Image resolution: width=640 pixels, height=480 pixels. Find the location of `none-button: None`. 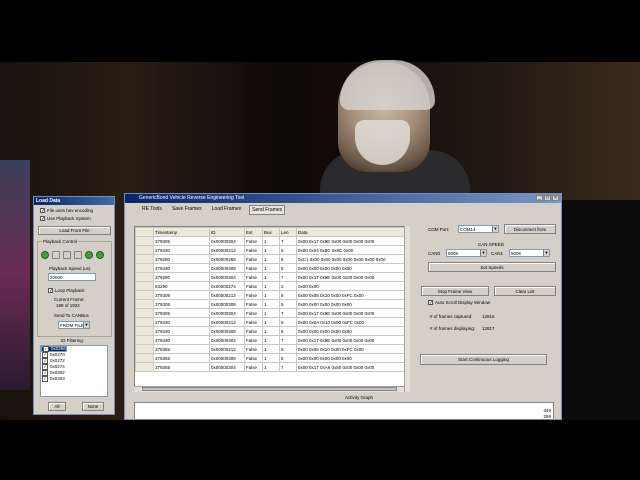

none-button: None is located at coordinates (93, 406).